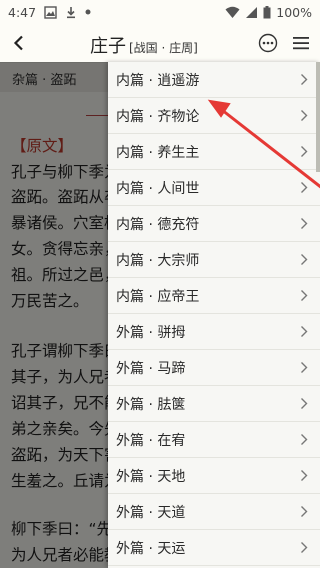  I want to click on back-button, so click(19, 43).